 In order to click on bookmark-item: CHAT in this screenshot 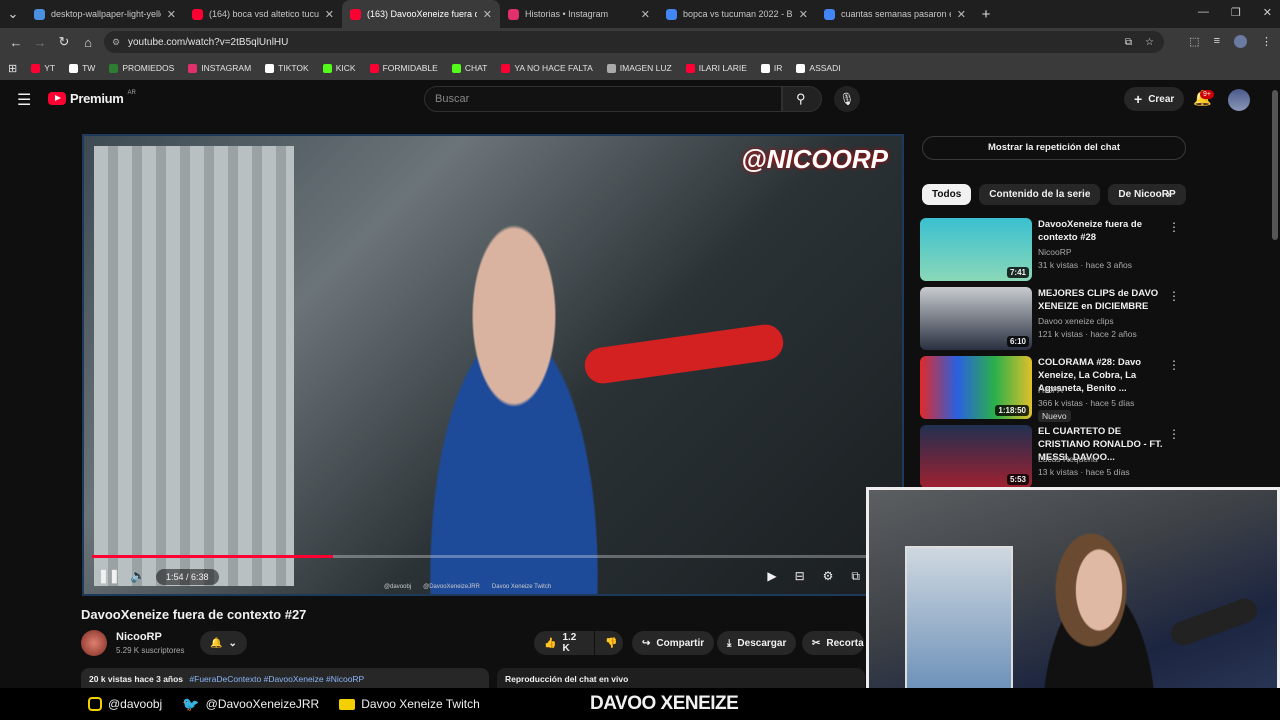, I will do `click(469, 68)`.